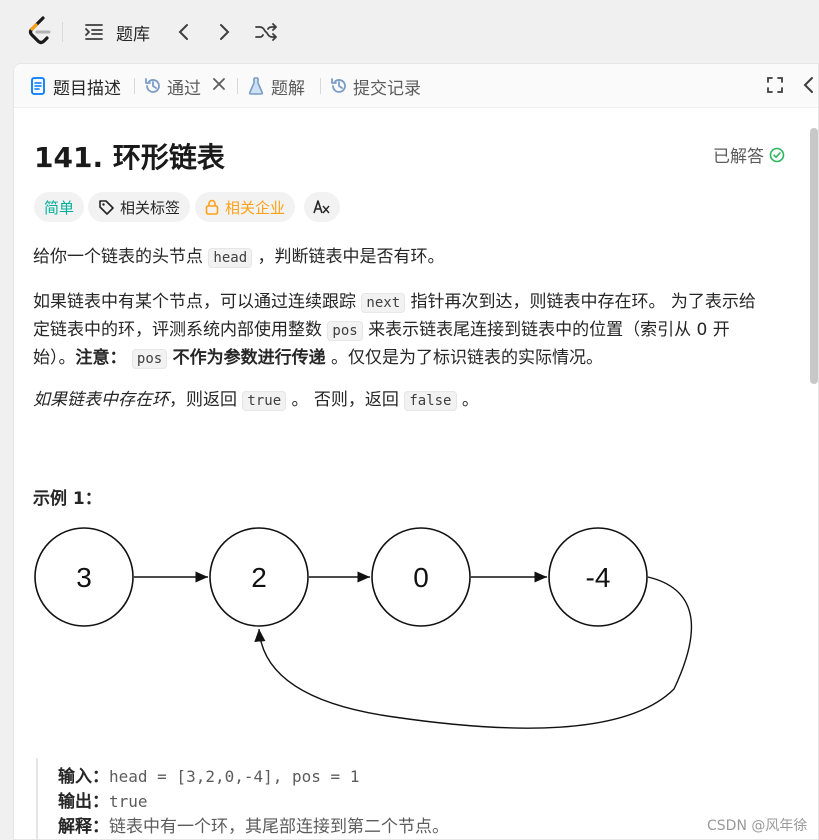 The width and height of the screenshot is (819, 840). Describe the element at coordinates (106, 207) in the screenshot. I see `tag-icon` at that location.